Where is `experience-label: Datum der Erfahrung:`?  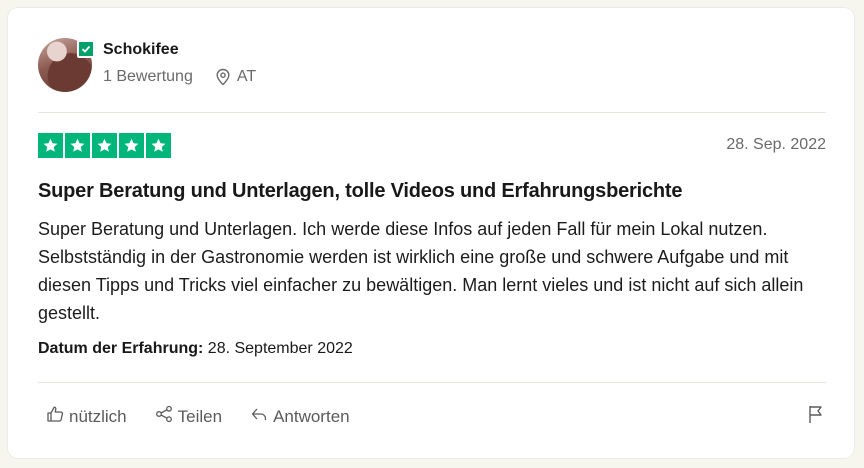 experience-label: Datum der Erfahrung: is located at coordinates (121, 348).